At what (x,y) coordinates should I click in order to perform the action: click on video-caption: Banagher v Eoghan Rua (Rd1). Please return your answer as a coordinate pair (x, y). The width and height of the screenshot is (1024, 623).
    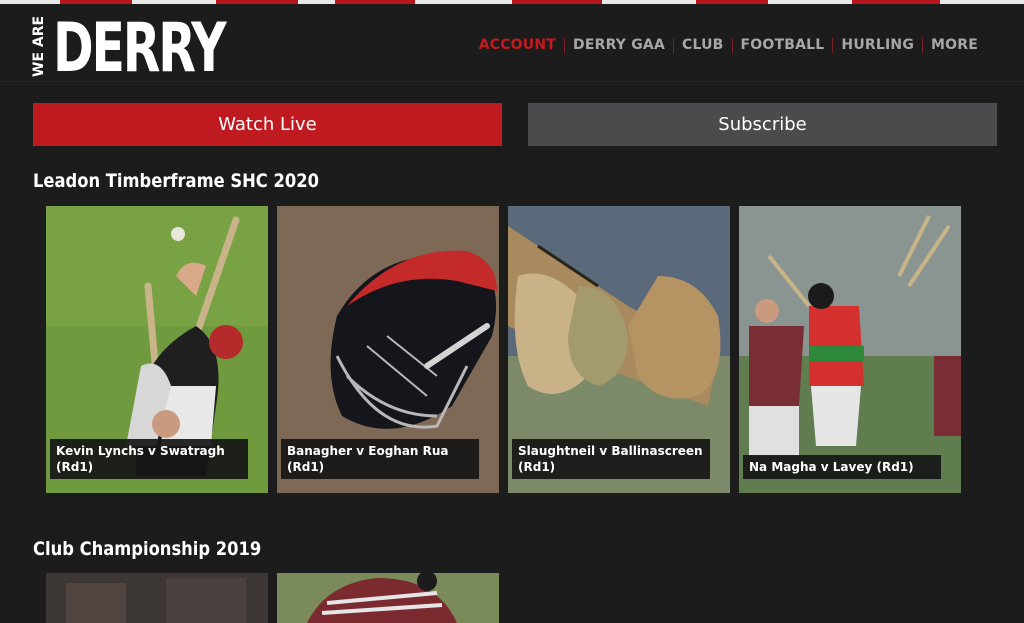
    Looking at the image, I should click on (380, 459).